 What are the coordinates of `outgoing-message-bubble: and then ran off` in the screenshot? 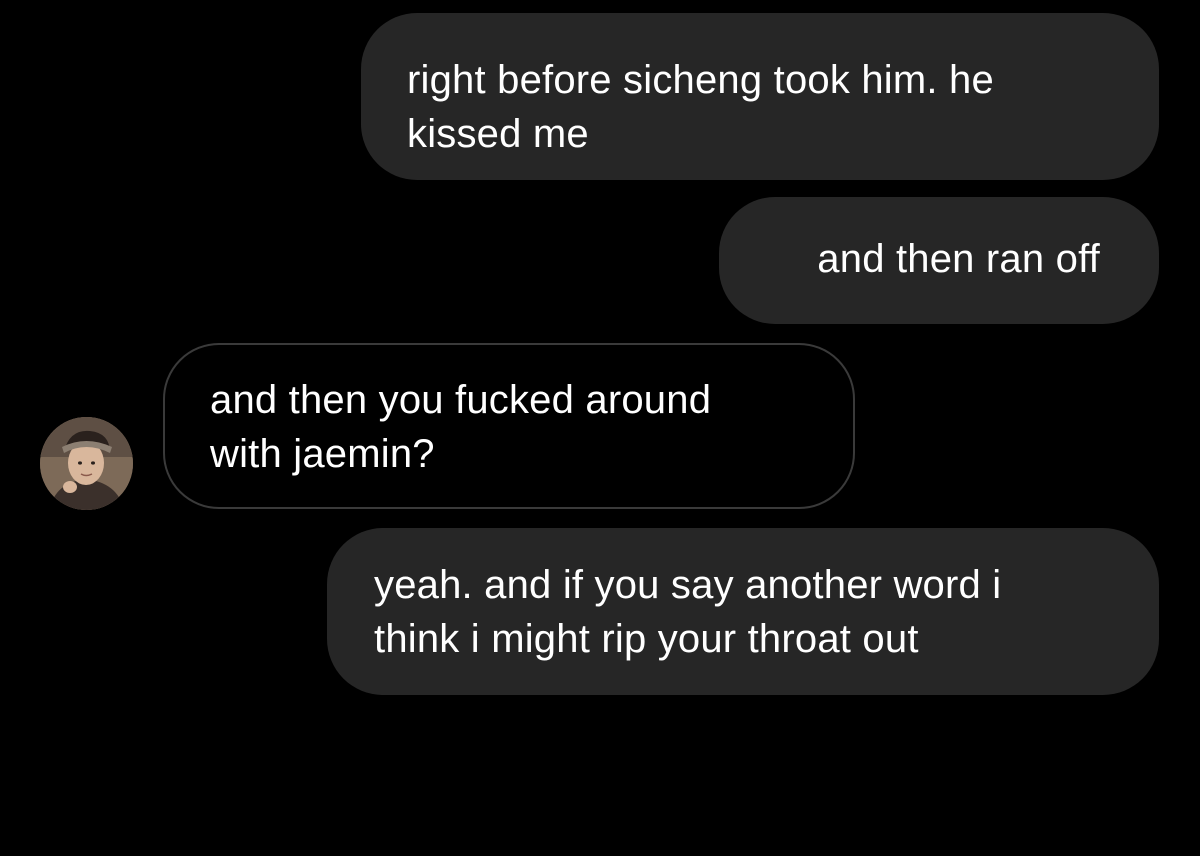 It's located at (939, 260).